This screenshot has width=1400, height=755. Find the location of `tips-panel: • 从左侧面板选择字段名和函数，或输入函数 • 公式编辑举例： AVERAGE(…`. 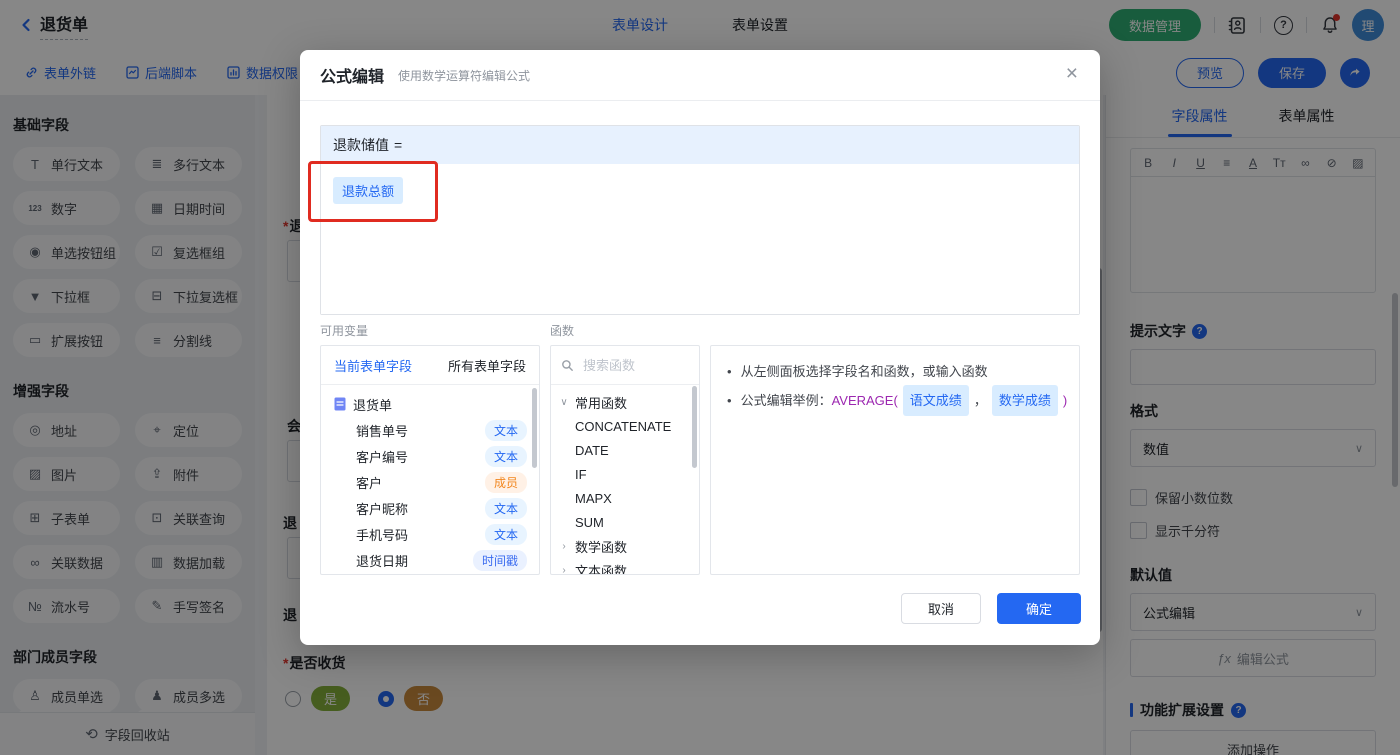

tips-panel: • 从左侧面板选择字段名和函数，或输入函数 • 公式编辑举例： AVERAGE(… is located at coordinates (895, 460).